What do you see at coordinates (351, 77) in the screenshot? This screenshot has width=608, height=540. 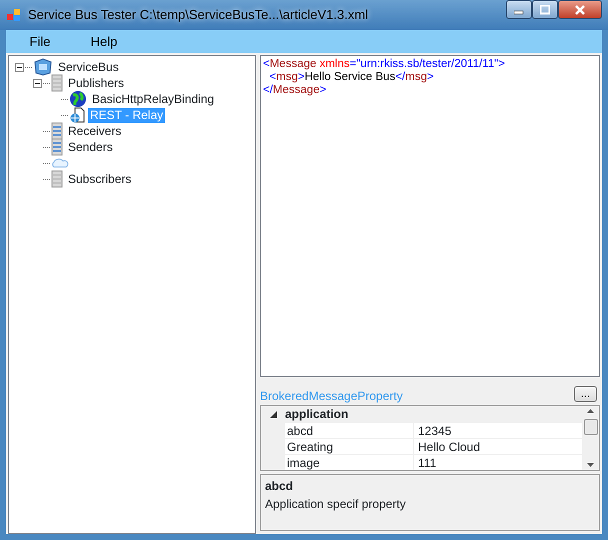 I see `code-line: <msg>Hello Service Bus</msg>` at bounding box center [351, 77].